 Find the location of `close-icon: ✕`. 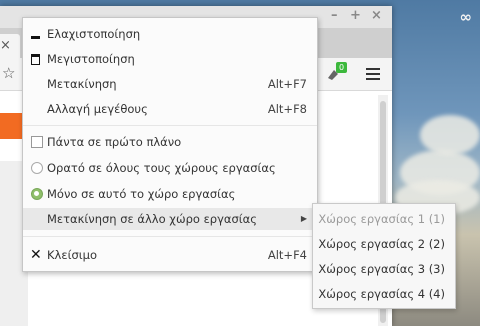

close-icon: ✕ is located at coordinates (36, 255).